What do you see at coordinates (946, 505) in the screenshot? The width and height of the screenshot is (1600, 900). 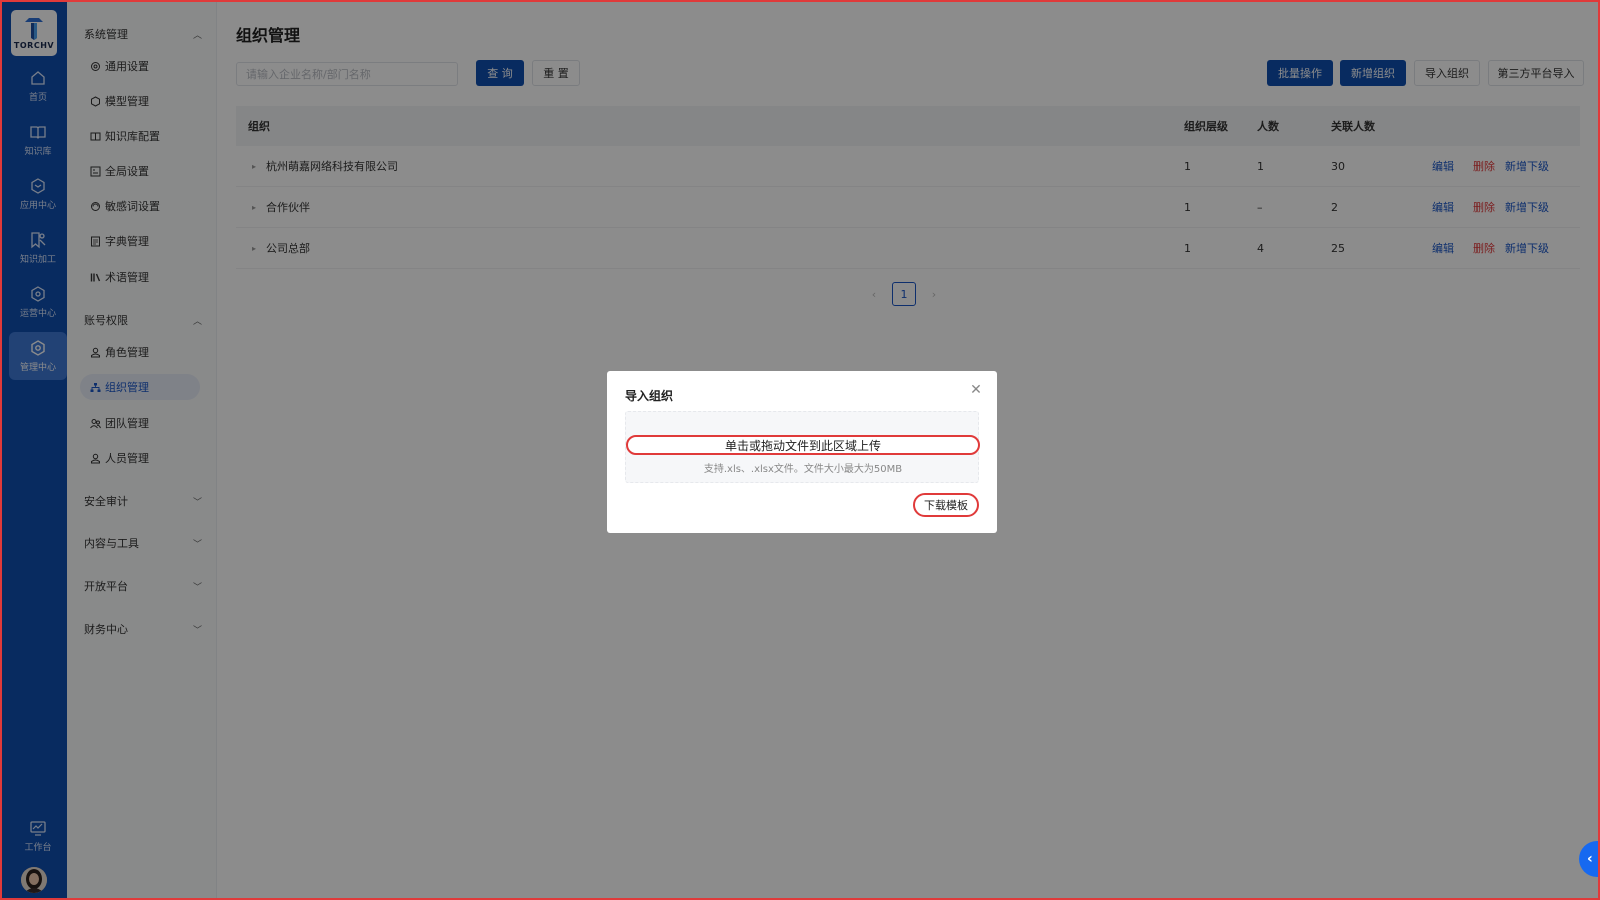 I see `download-template-button: 下载模板` at bounding box center [946, 505].